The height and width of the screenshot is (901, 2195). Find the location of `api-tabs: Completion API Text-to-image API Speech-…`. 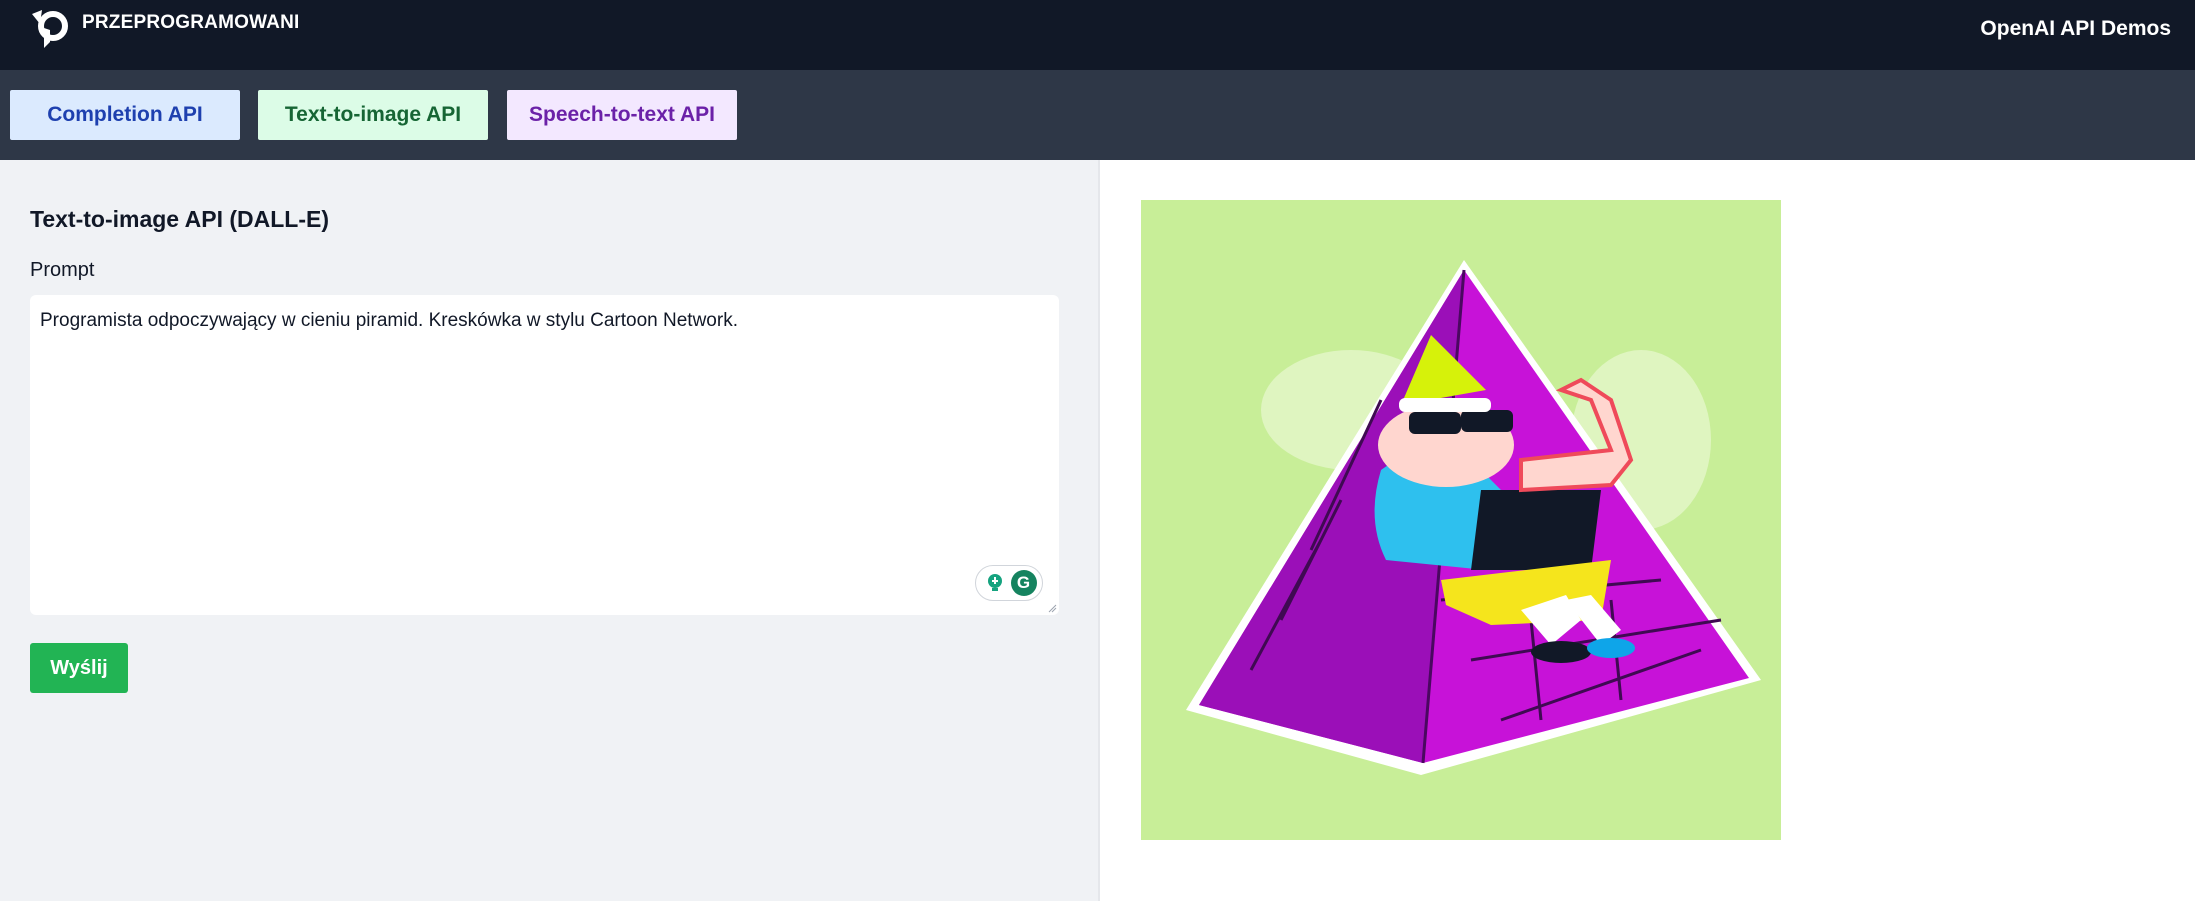

api-tabs: Completion API Text-to-image API Speech-… is located at coordinates (1097, 115).